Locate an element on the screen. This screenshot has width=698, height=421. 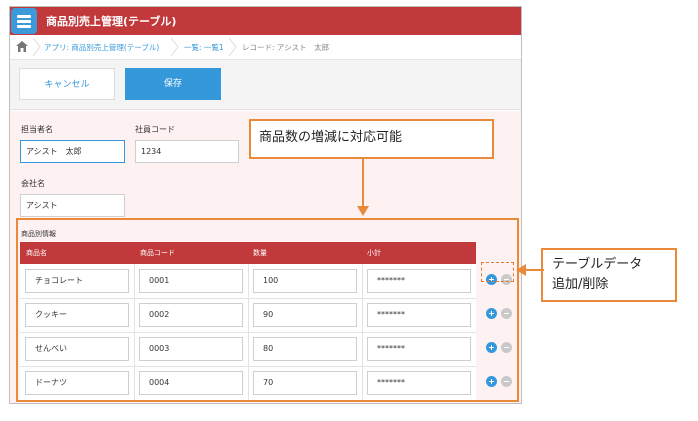
row-buttons-highlight-box is located at coordinates (497, 272).